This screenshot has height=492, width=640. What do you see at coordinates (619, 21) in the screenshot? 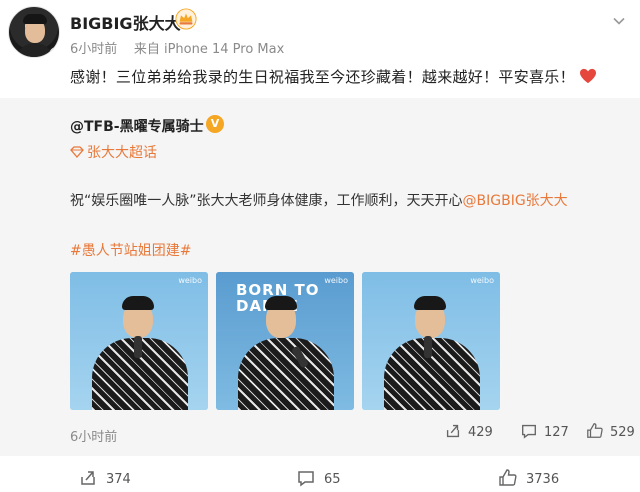
I see `chevron-down-icon` at bounding box center [619, 21].